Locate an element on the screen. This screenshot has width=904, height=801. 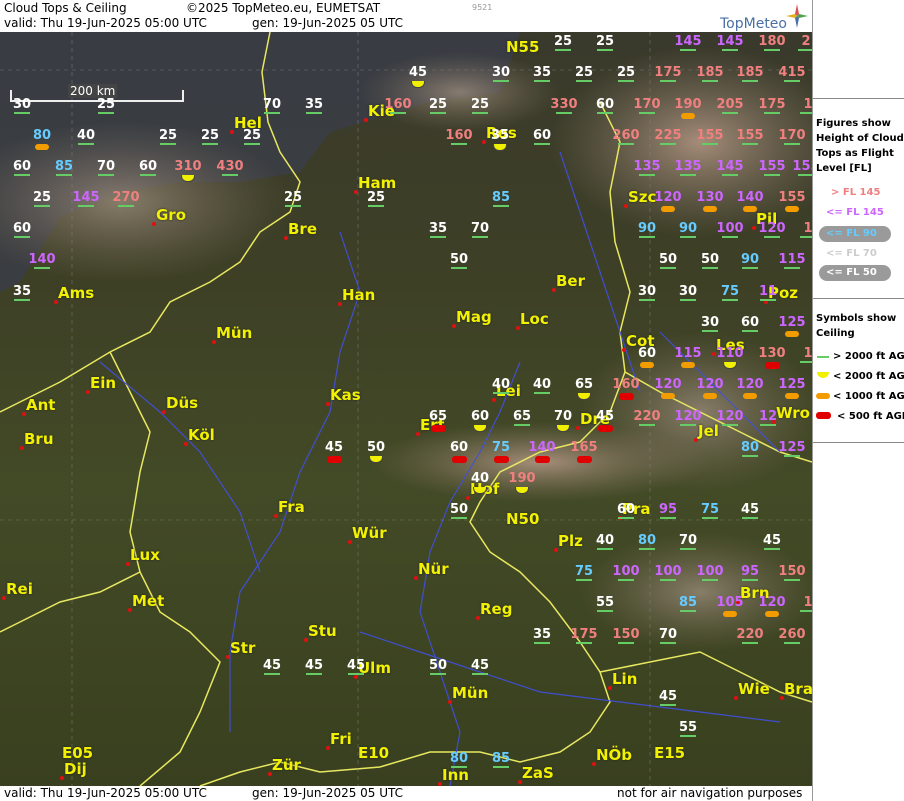
city-label: Loc is located at coordinates (534, 319).